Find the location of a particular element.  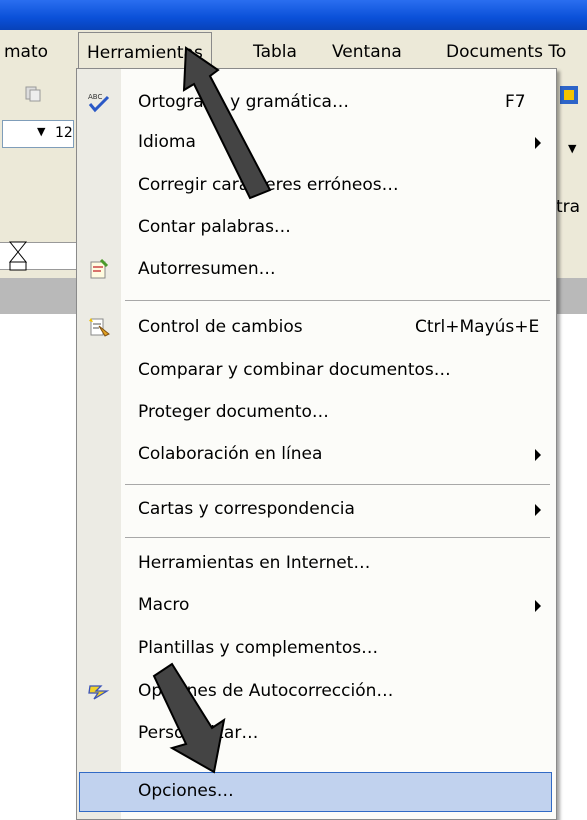

paste-icon is located at coordinates (33, 93).